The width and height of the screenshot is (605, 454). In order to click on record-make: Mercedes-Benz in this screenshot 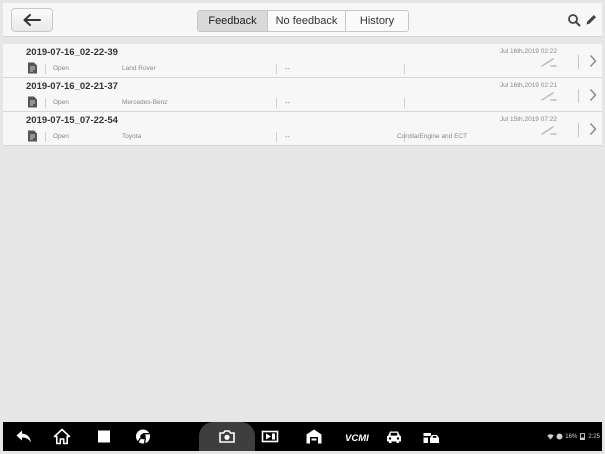, I will do `click(145, 102)`.